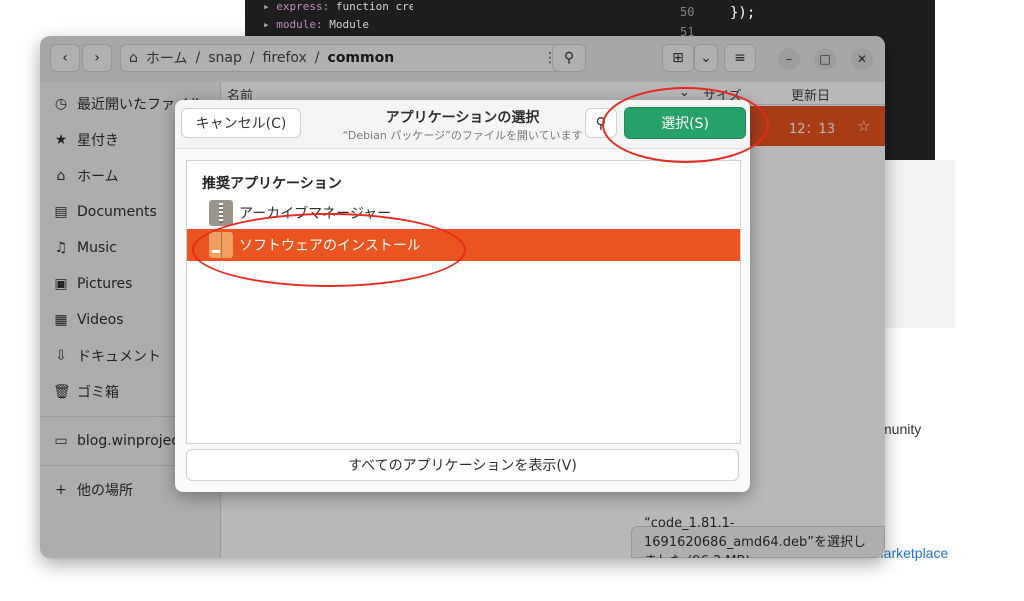 The height and width of the screenshot is (601, 1024). I want to click on clock-icon: ◷, so click(61, 104).